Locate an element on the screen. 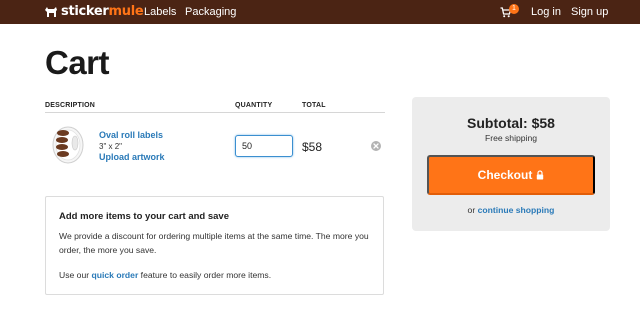 This screenshot has width=640, height=322. column-header-description: DESCRIPTION is located at coordinates (70, 105).